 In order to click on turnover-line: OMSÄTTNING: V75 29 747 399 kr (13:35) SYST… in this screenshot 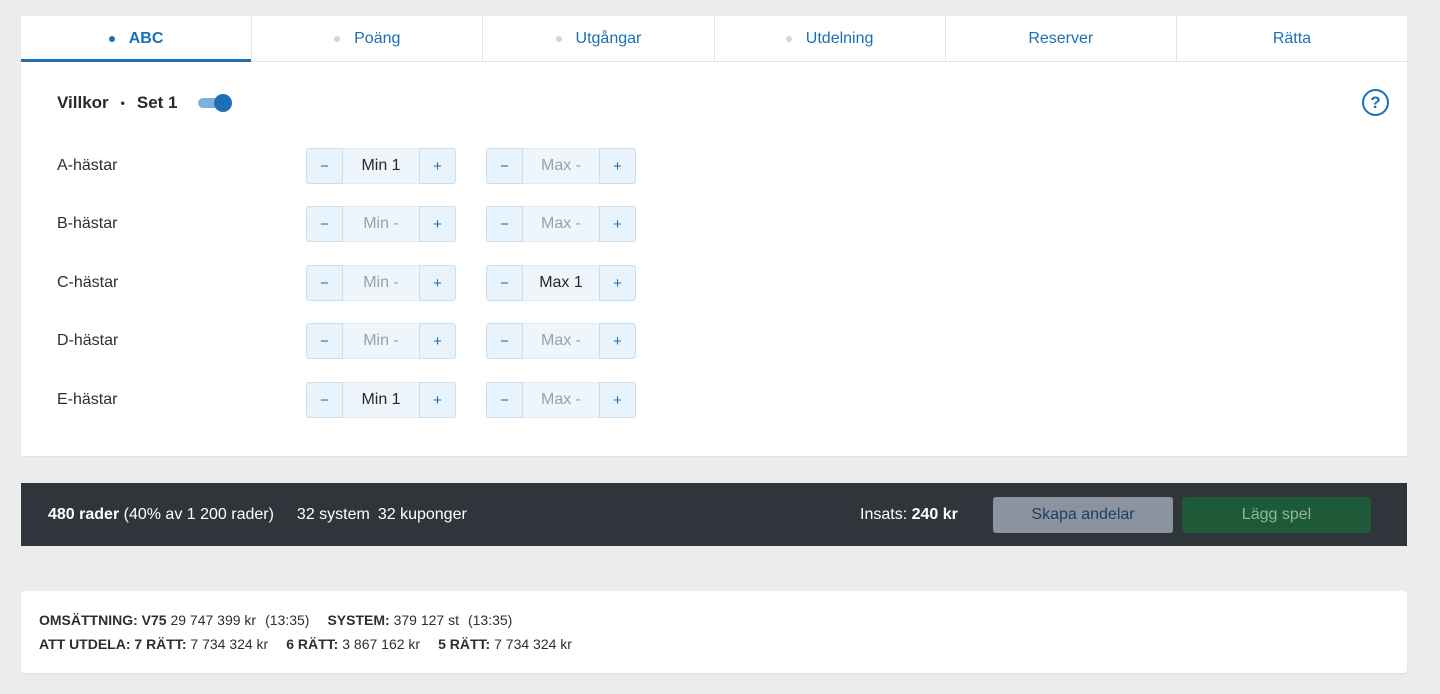, I will do `click(275, 620)`.